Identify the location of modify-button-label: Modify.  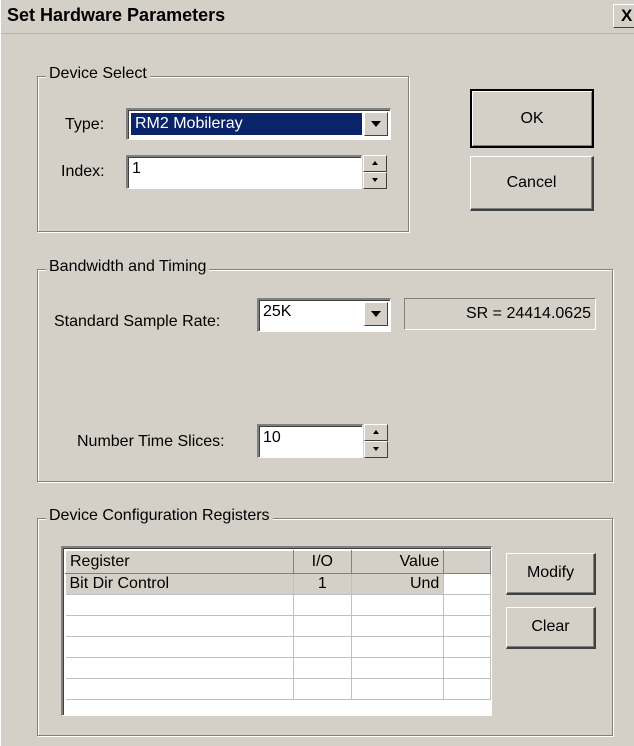
(550, 572).